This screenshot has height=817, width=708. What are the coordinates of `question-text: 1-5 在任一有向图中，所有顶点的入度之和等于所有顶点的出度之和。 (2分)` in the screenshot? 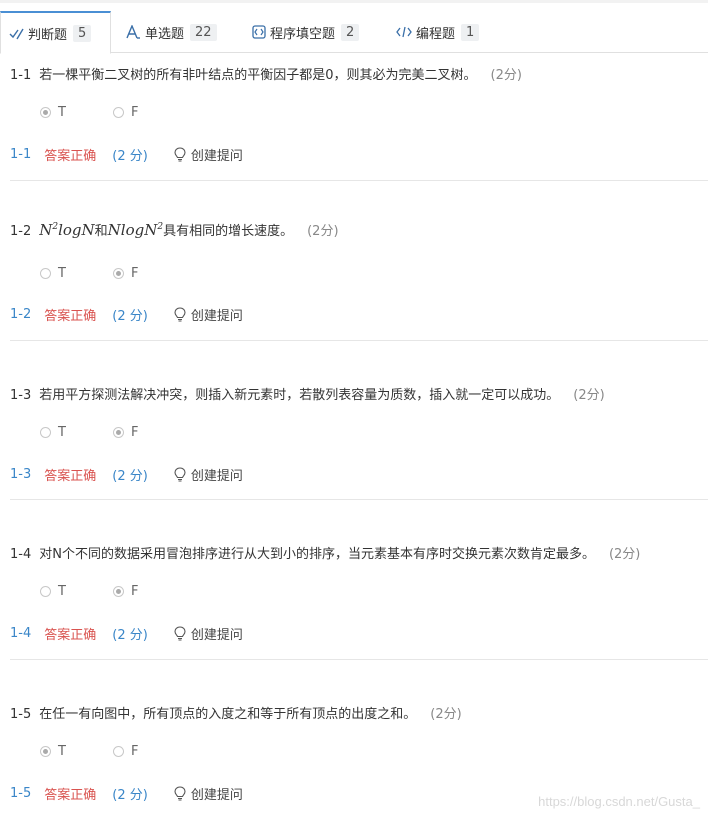 It's located at (236, 712).